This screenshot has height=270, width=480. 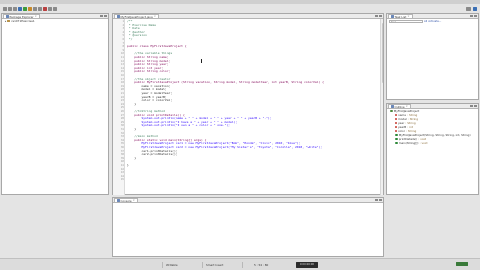 I want to click on back-icon, so click(x=50, y=9).